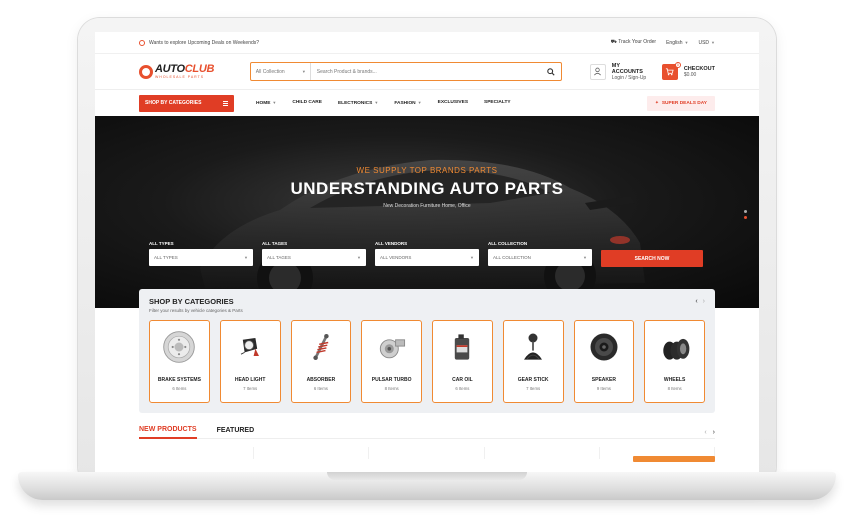 The image size is (854, 523). I want to click on category-name: GEAR STICK, so click(533, 380).